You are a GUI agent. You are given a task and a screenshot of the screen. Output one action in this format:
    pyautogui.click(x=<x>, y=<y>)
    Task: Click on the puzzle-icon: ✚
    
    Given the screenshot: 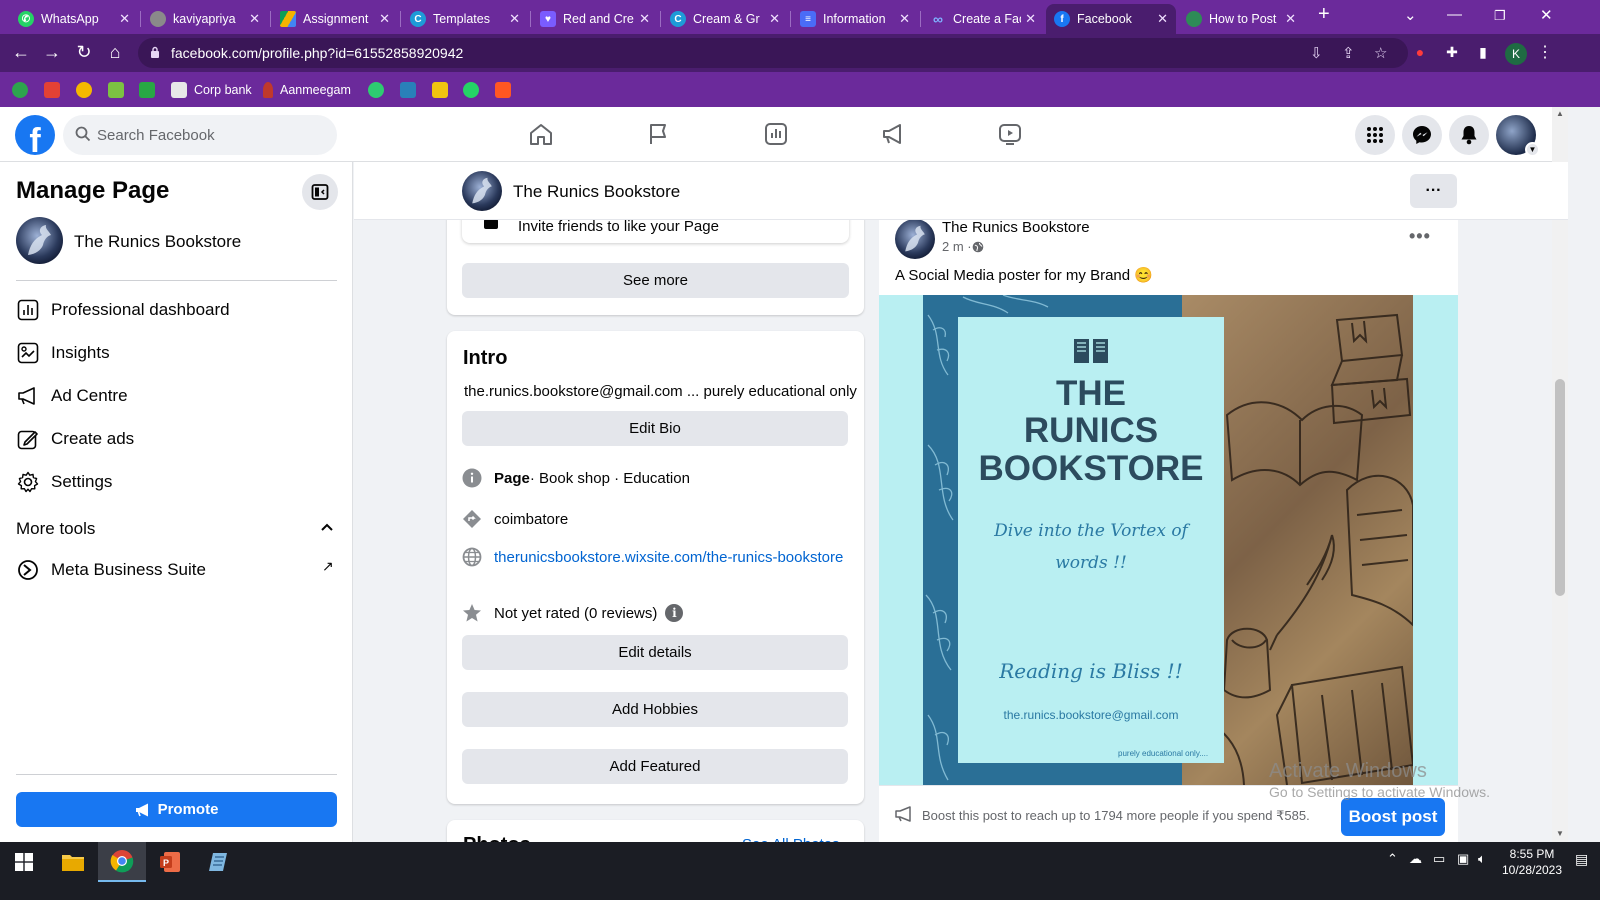 What is the action you would take?
    pyautogui.click(x=1452, y=52)
    